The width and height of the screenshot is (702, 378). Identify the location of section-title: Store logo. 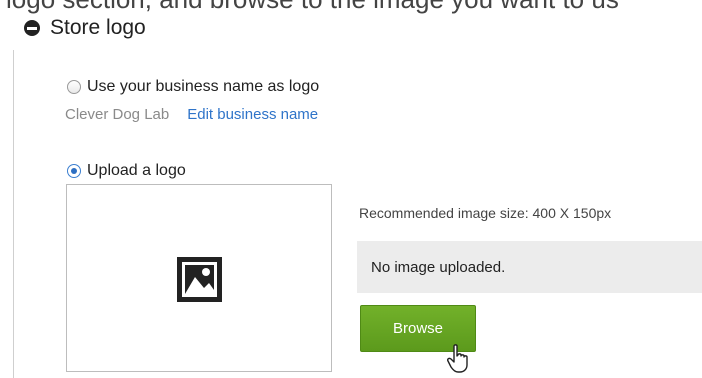
(98, 27).